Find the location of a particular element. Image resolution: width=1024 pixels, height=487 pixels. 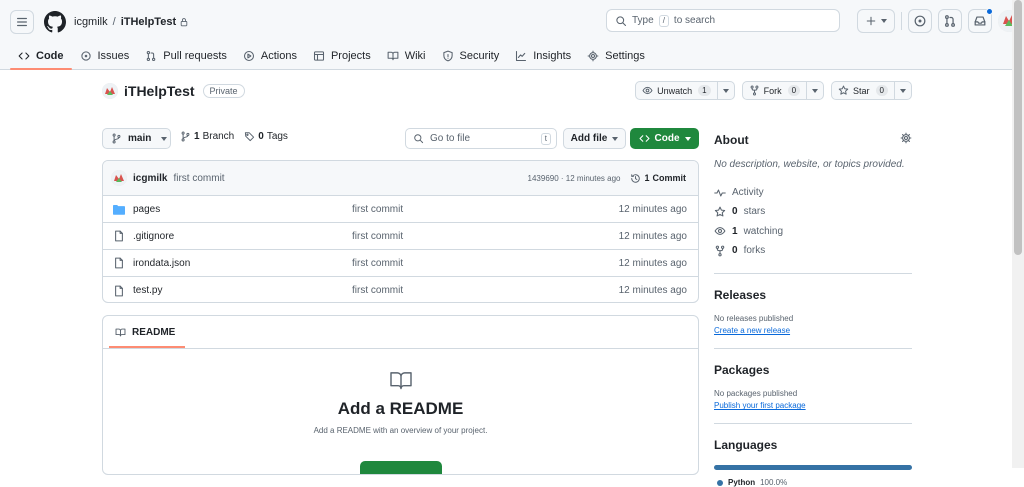

tab-security: Security is located at coordinates (471, 56).